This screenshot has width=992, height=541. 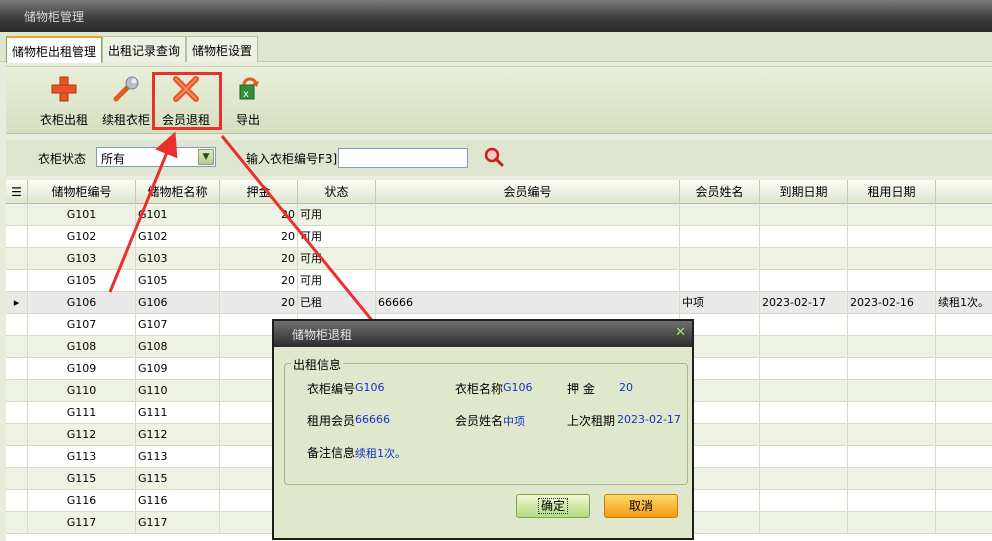 What do you see at coordinates (680, 332) in the screenshot?
I see `close-icon: ✕` at bounding box center [680, 332].